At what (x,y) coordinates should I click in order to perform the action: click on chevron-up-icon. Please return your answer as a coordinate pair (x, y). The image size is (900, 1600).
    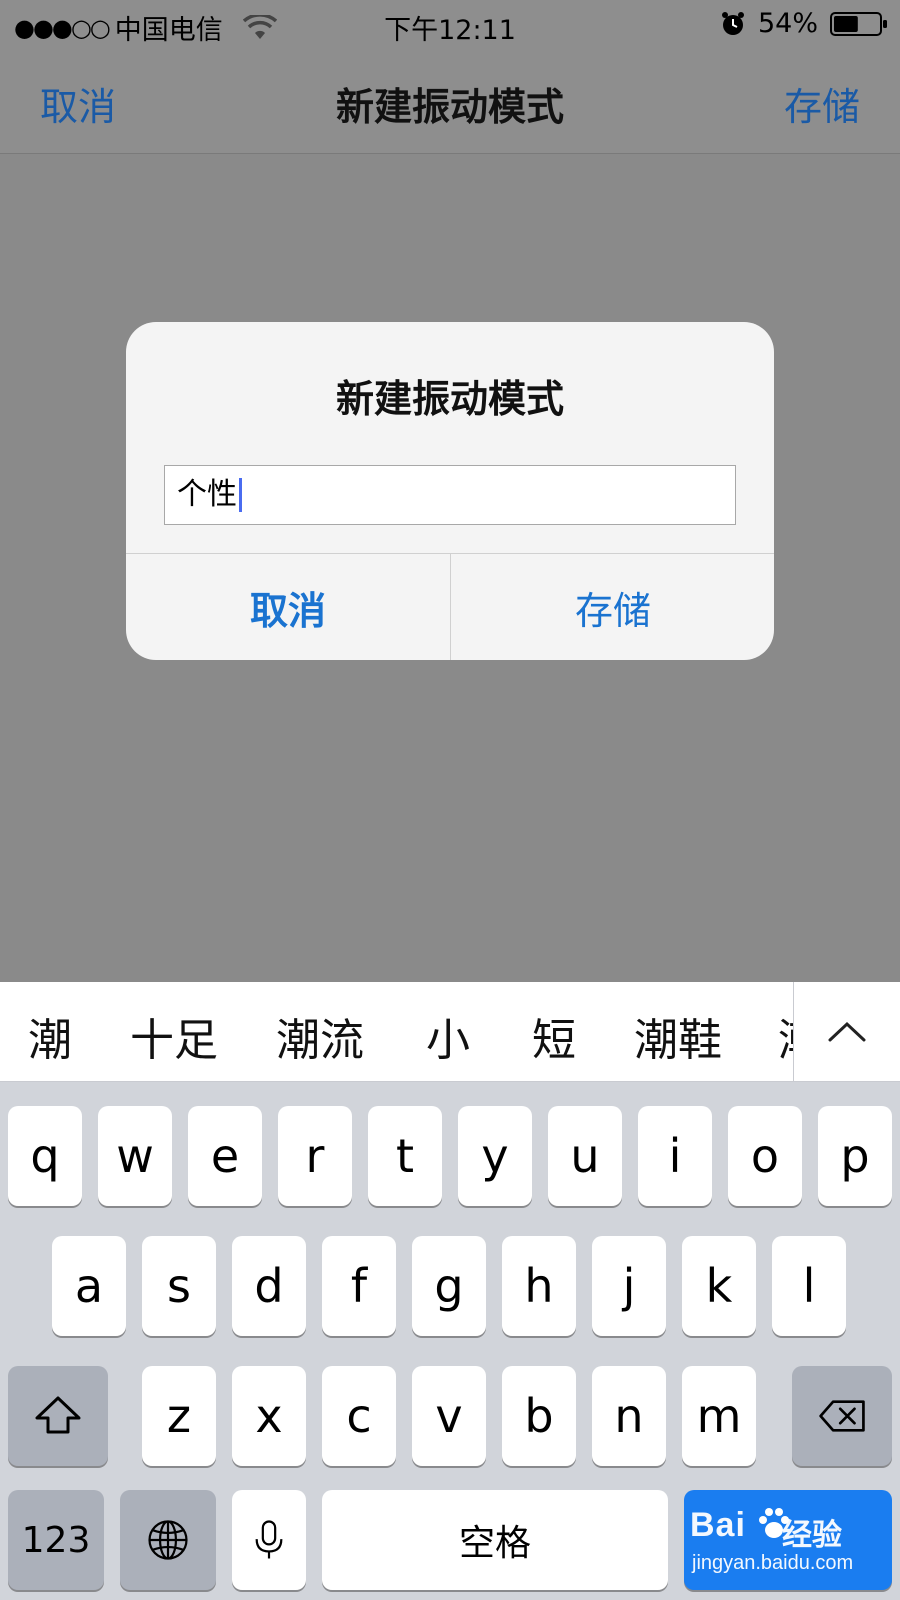
    Looking at the image, I should click on (847, 1031).